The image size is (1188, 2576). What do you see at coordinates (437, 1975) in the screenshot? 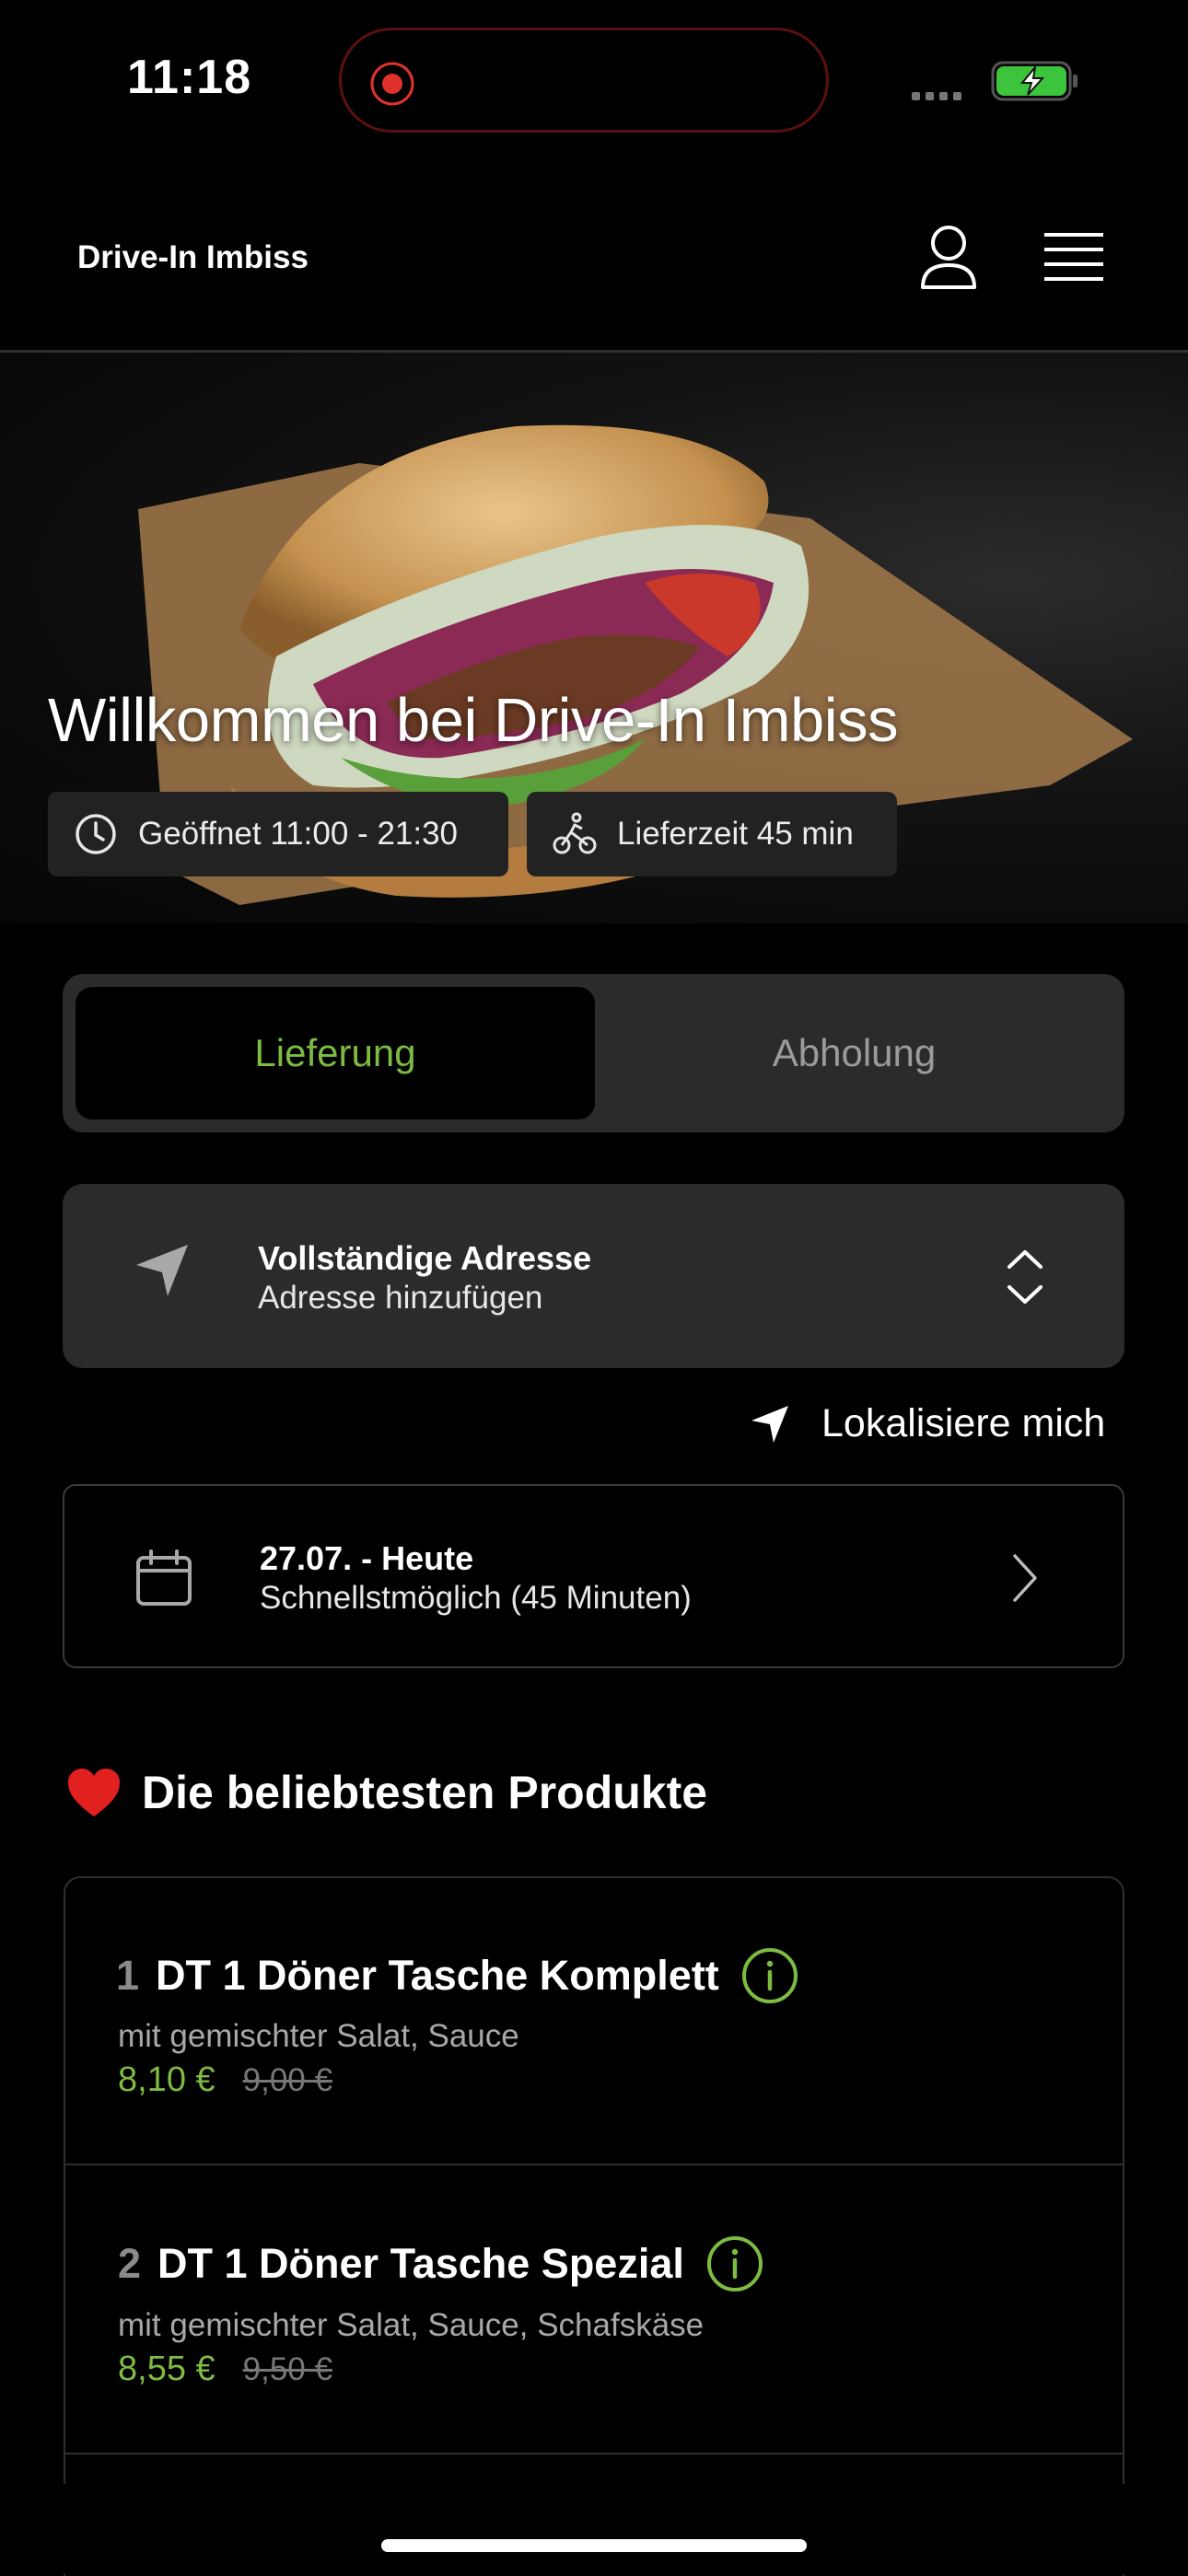
I see `product-name: DT 1 Döner Tasche Komplett` at bounding box center [437, 1975].